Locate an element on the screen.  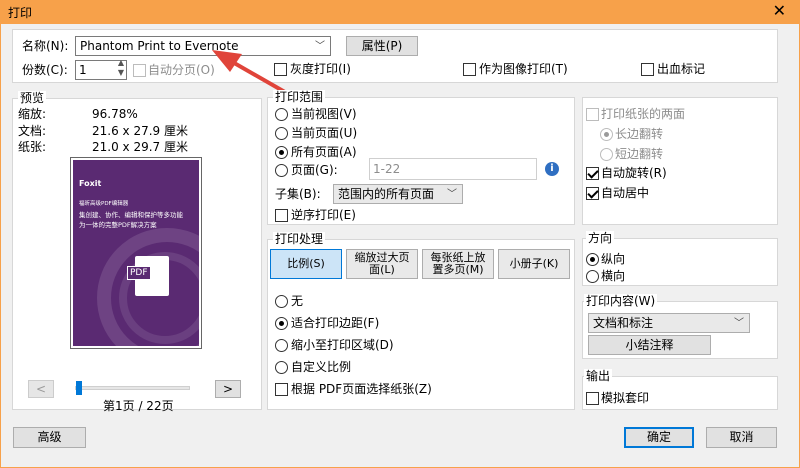
thumb-heading: 福昕高级PDF编辑器 is located at coordinates (104, 204).